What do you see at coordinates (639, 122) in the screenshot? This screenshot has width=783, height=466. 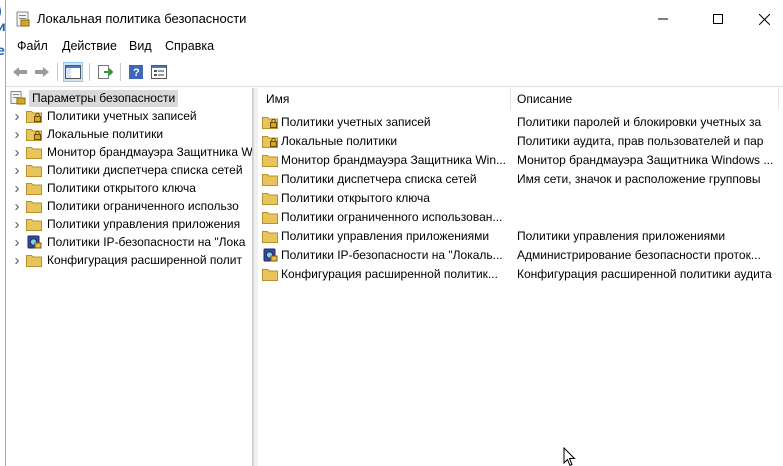 I see `list-row-description: Политики паролей и блокировки учетных за` at bounding box center [639, 122].